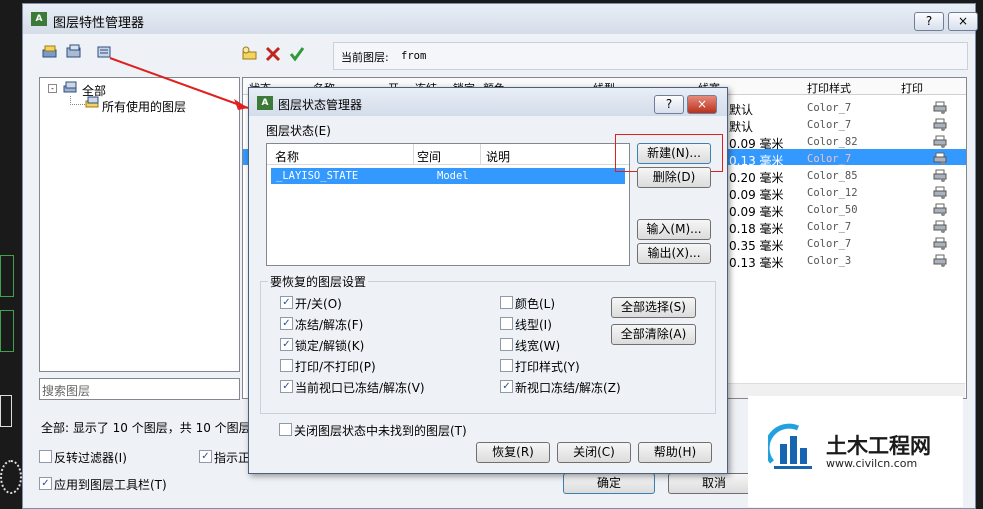  What do you see at coordinates (538, 346) in the screenshot?
I see `restore-setting-label: 线宽(W)` at bounding box center [538, 346].